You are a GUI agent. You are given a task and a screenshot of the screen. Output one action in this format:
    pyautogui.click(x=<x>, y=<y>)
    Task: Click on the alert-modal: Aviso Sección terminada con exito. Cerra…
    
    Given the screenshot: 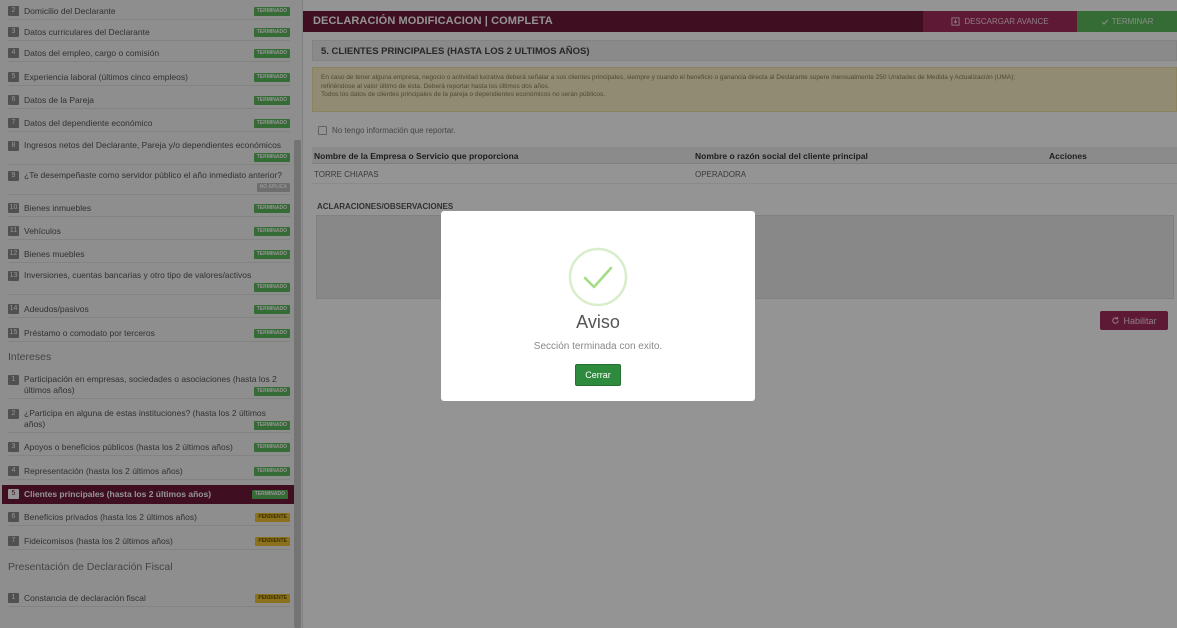 What is the action you would take?
    pyautogui.click(x=598, y=306)
    